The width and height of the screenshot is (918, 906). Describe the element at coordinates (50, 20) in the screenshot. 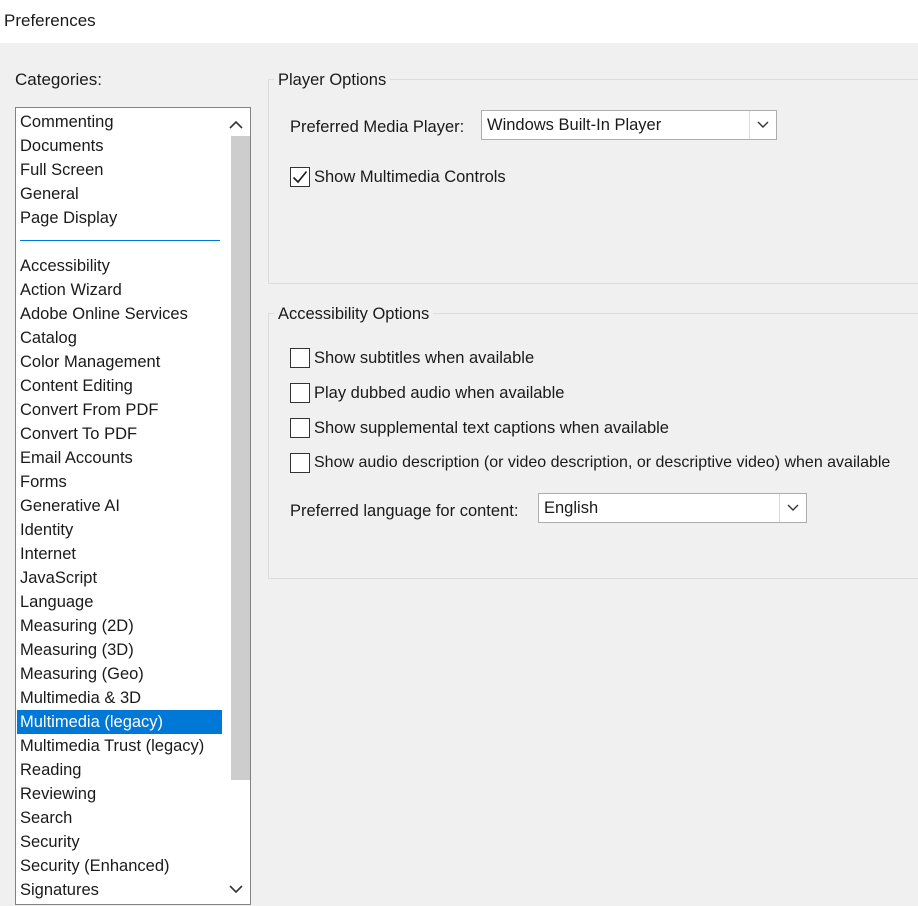

I see `window-title: Preferences` at that location.